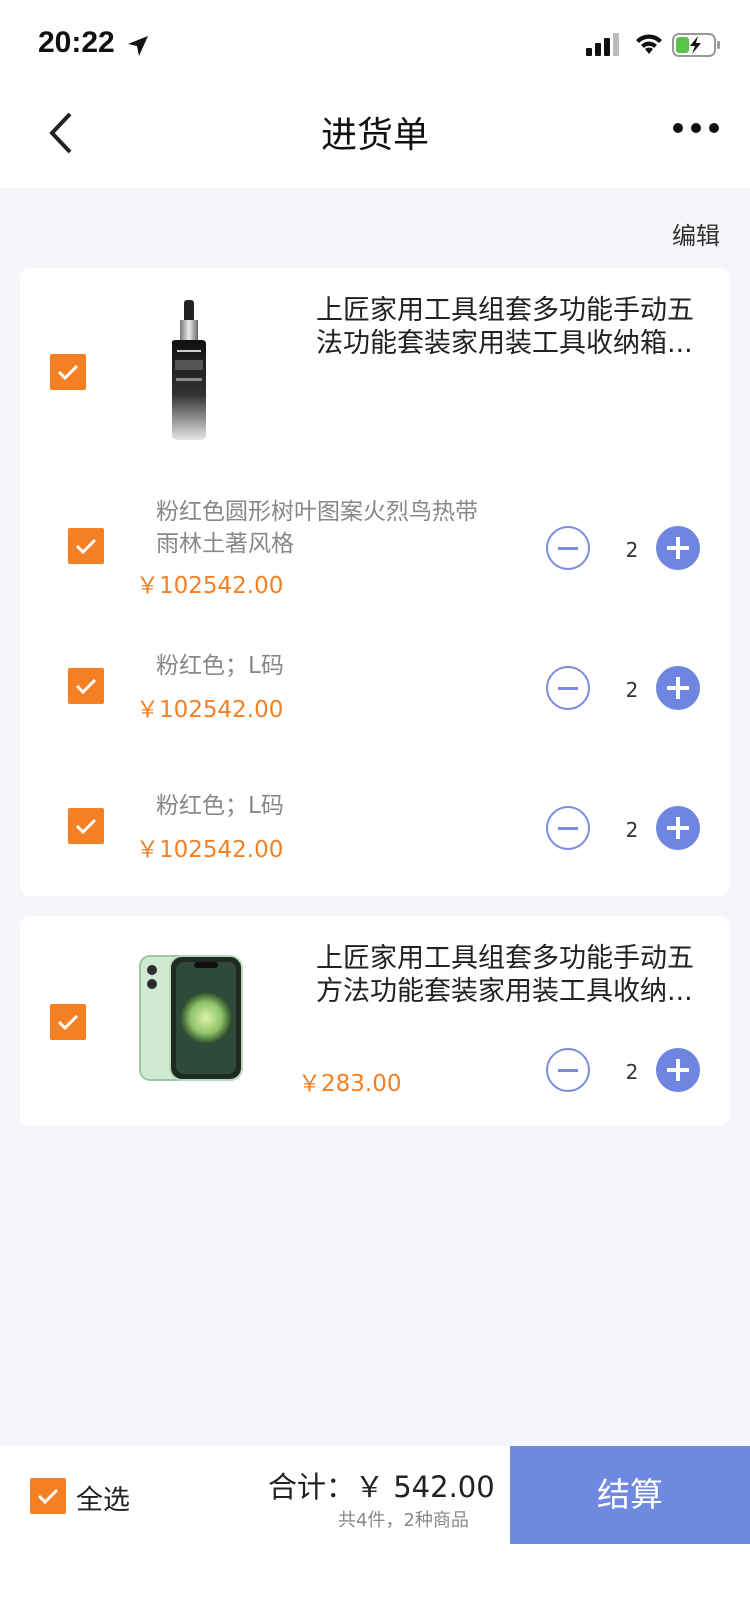  What do you see at coordinates (696, 128) in the screenshot?
I see `more-options-icon` at bounding box center [696, 128].